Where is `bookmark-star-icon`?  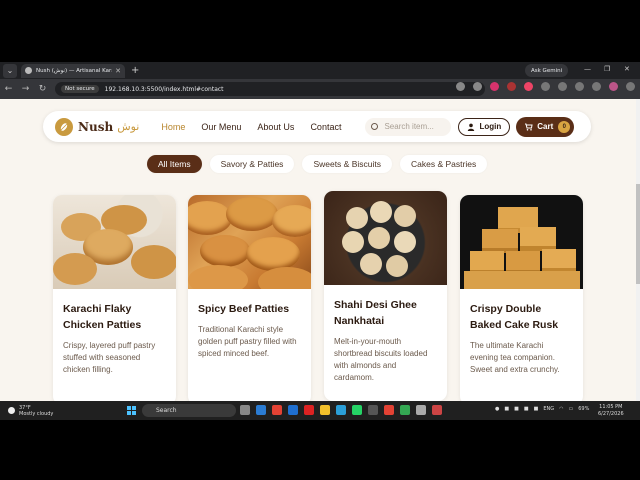 bookmark-star-icon is located at coordinates (477, 86).